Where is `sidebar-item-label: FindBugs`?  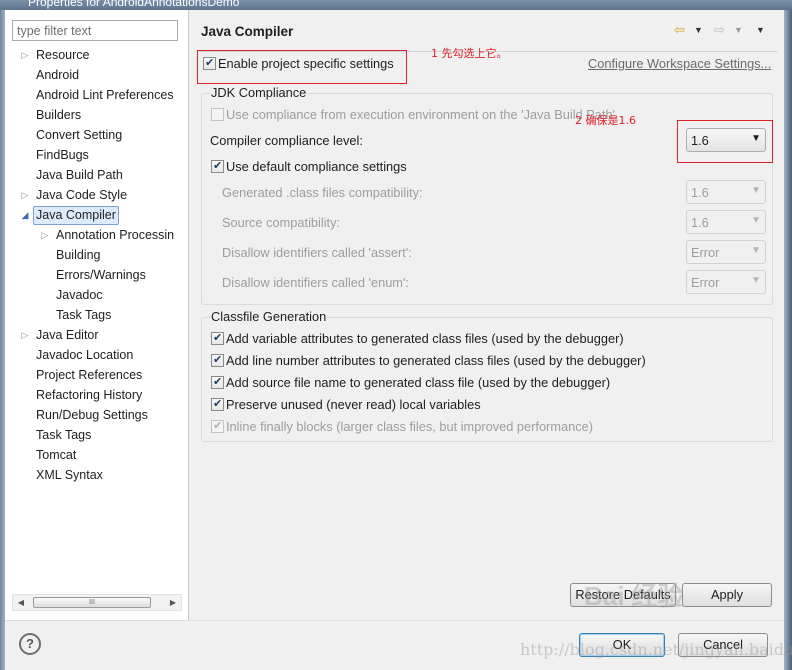 sidebar-item-label: FindBugs is located at coordinates (62, 155).